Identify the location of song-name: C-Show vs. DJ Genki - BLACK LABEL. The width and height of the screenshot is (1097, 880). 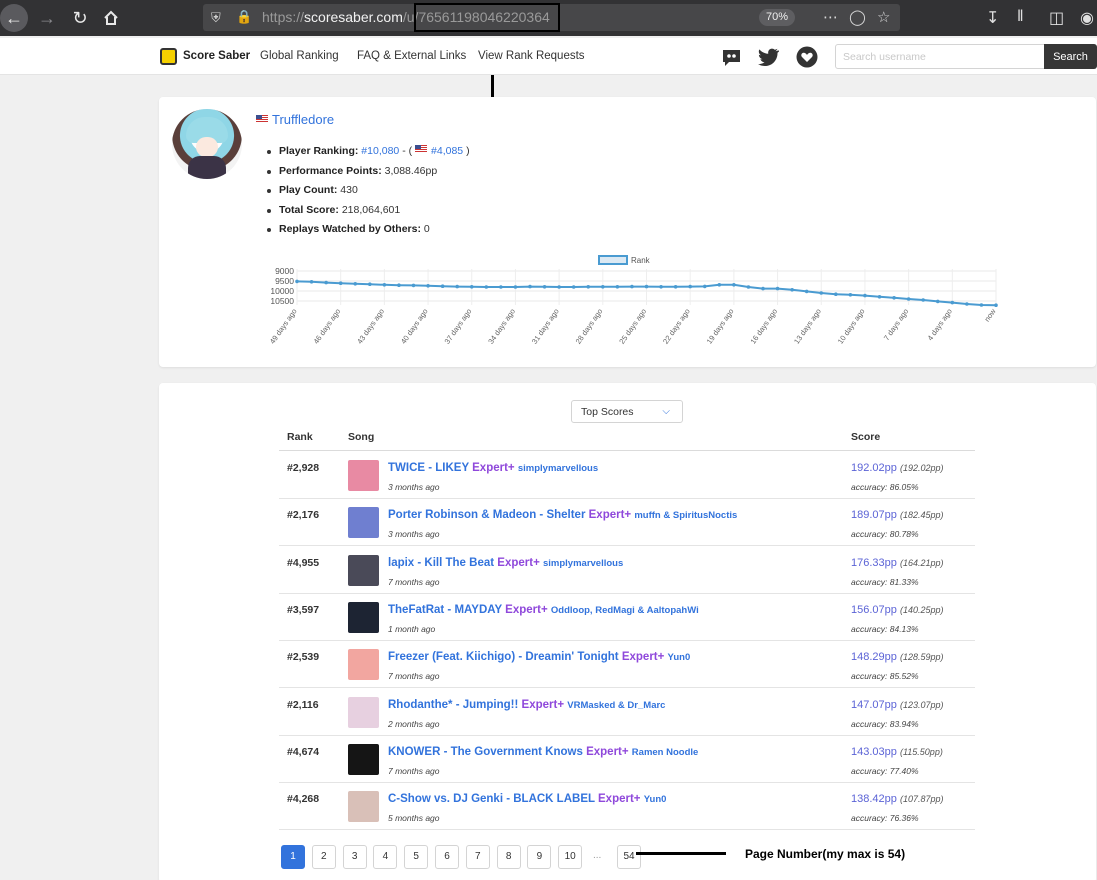
(491, 799).